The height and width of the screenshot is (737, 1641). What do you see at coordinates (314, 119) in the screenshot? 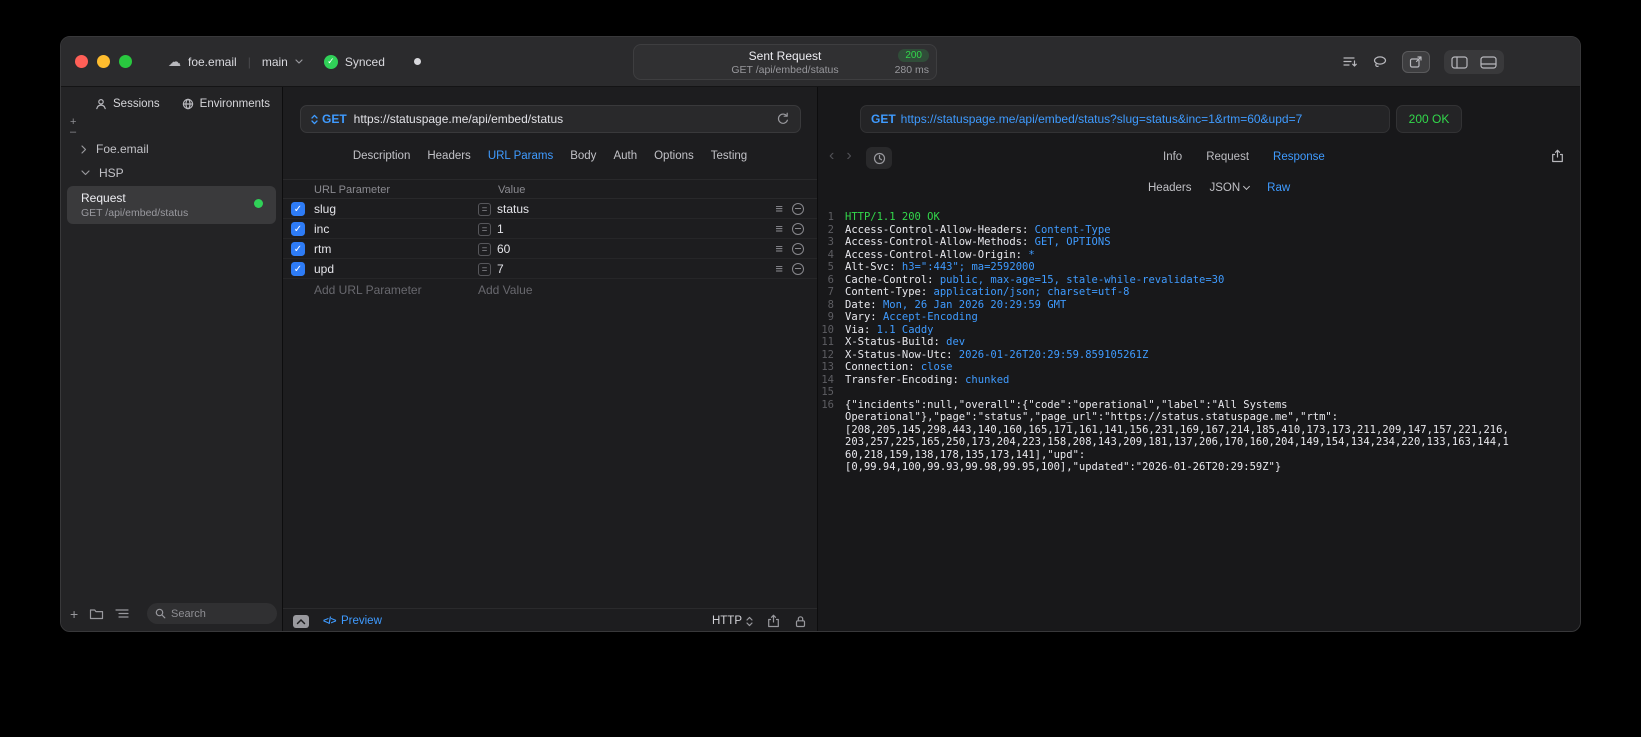
I see `method-stepper-icon` at bounding box center [314, 119].